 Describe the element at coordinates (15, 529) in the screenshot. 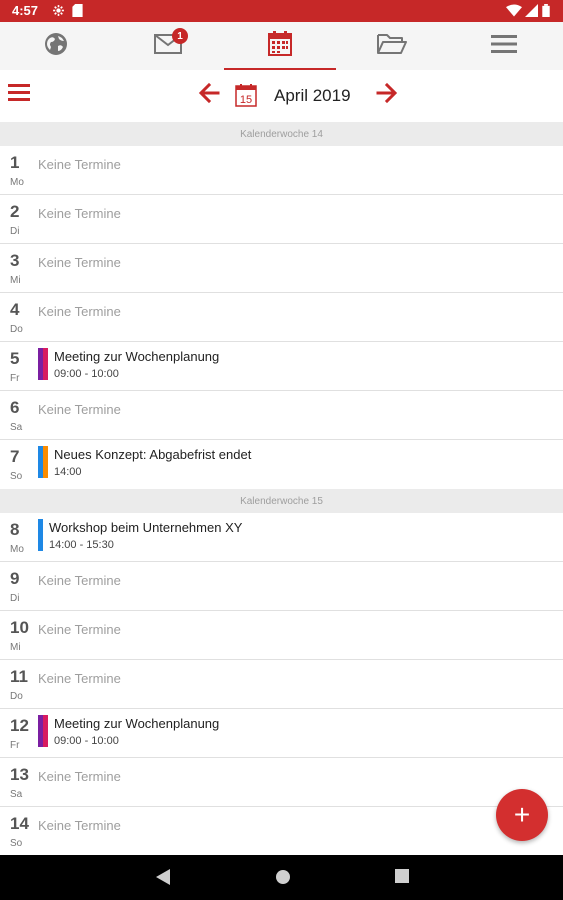

I see `day-number: 8` at that location.